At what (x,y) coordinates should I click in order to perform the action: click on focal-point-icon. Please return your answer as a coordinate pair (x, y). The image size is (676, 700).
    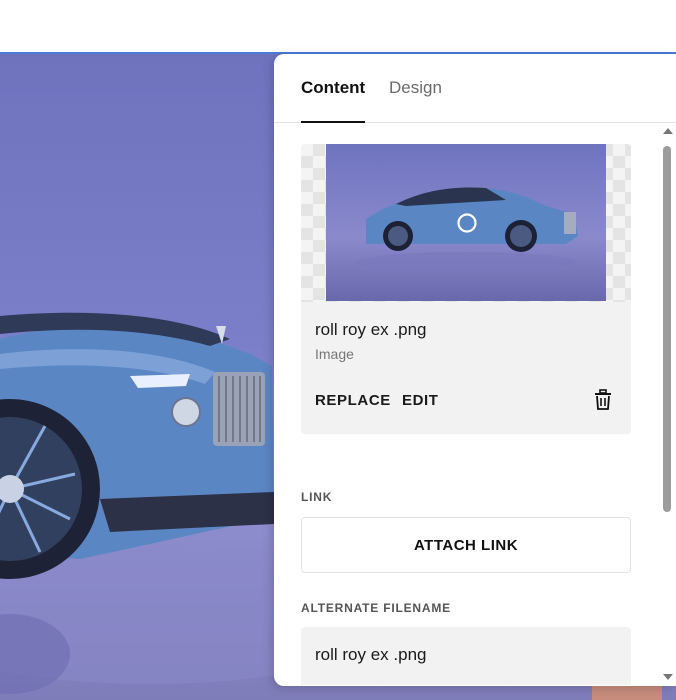
    Looking at the image, I should click on (467, 223).